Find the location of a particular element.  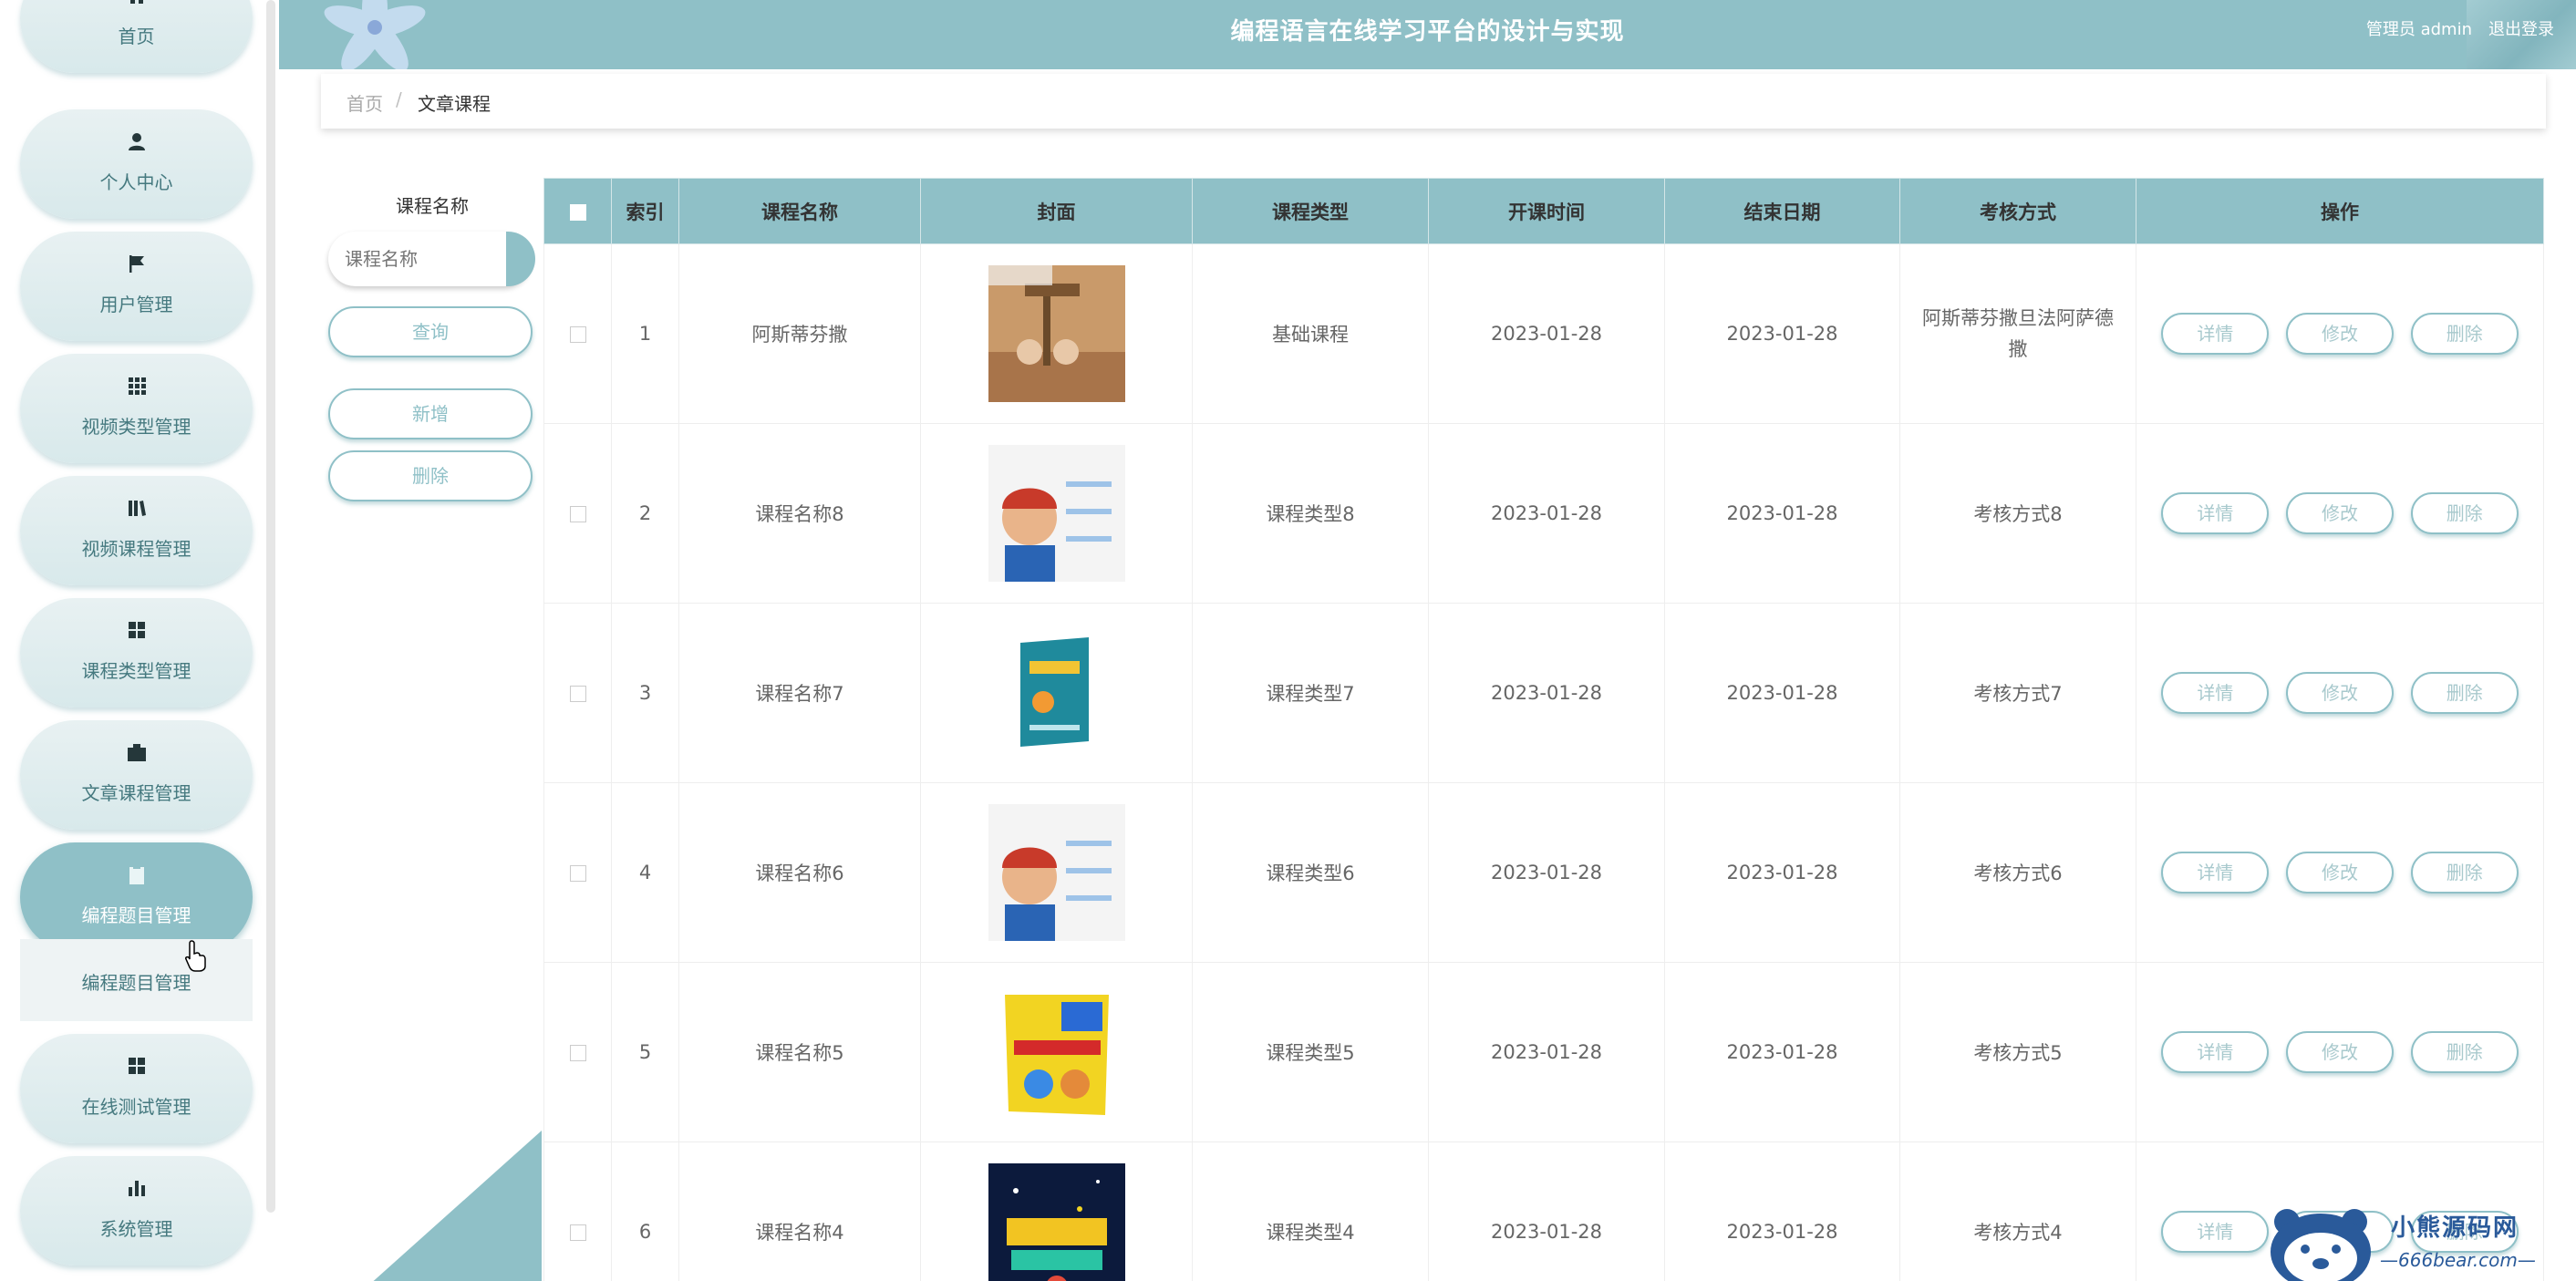

sidebar-item-article-courses: 文章课程管理 is located at coordinates (136, 775).